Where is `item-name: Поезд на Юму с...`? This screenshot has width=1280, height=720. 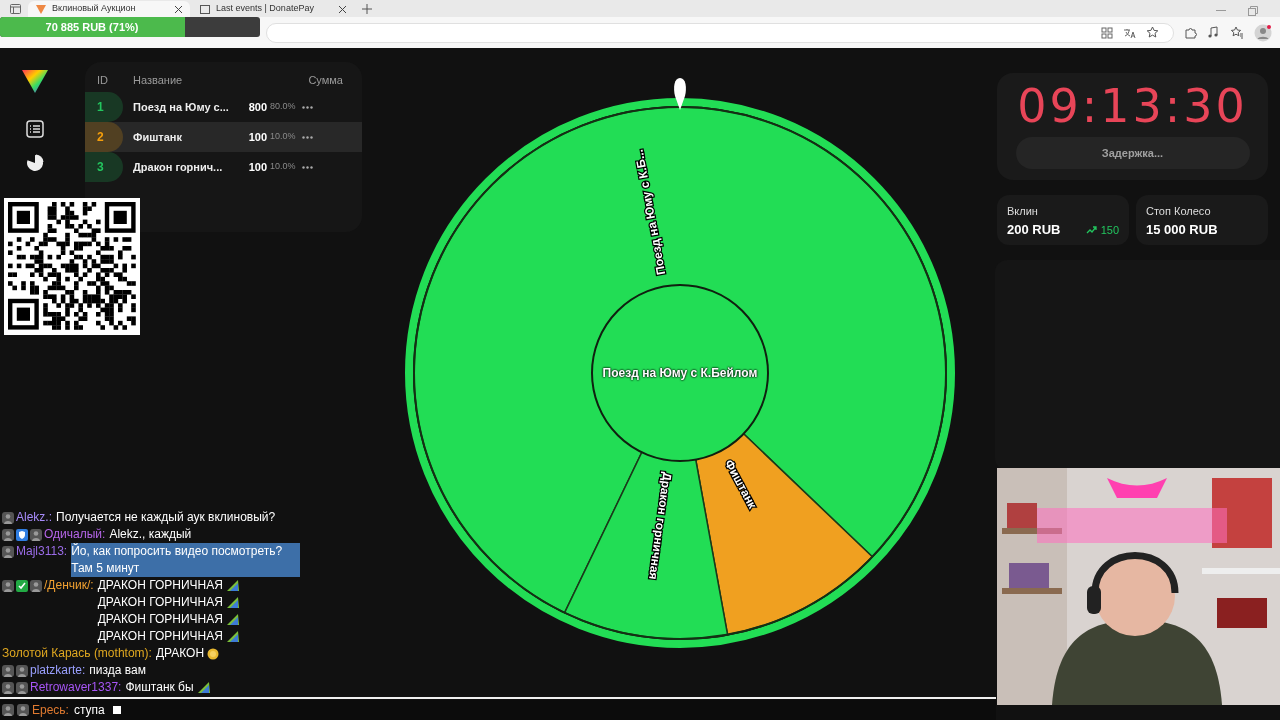
item-name: Поезд на Юму с... is located at coordinates (181, 107).